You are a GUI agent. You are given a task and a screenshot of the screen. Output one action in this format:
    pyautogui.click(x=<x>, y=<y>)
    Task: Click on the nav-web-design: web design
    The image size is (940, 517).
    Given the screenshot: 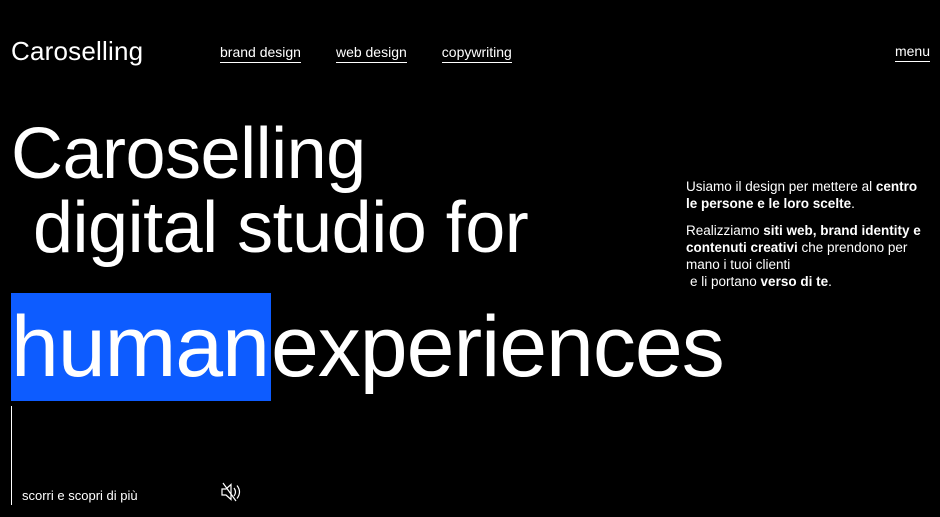 What is the action you would take?
    pyautogui.click(x=371, y=54)
    